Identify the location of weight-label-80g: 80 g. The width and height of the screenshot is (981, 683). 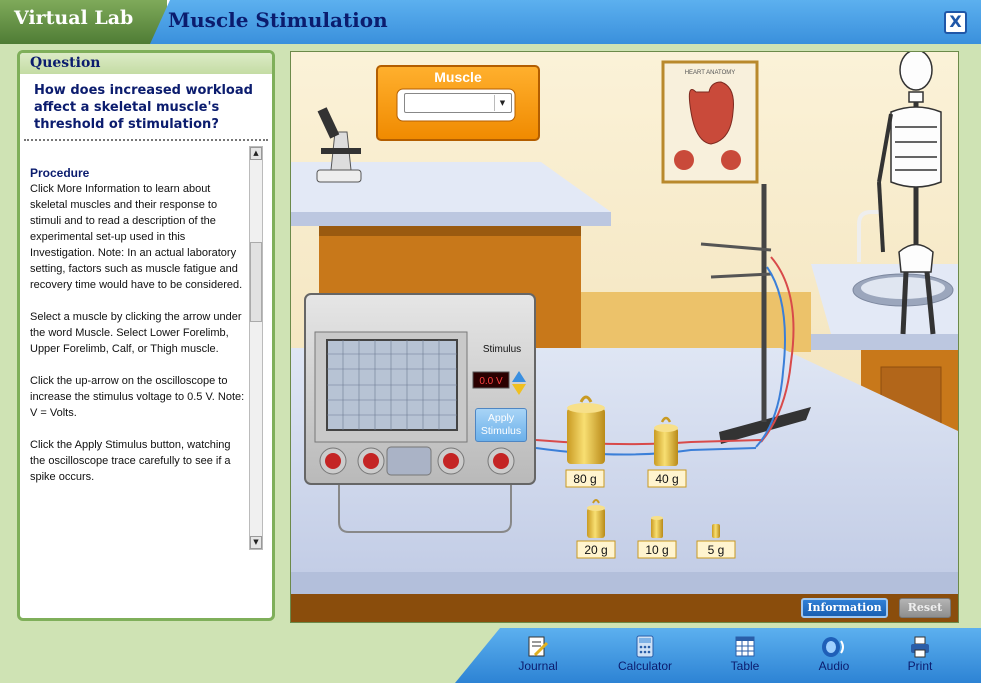
(584, 479).